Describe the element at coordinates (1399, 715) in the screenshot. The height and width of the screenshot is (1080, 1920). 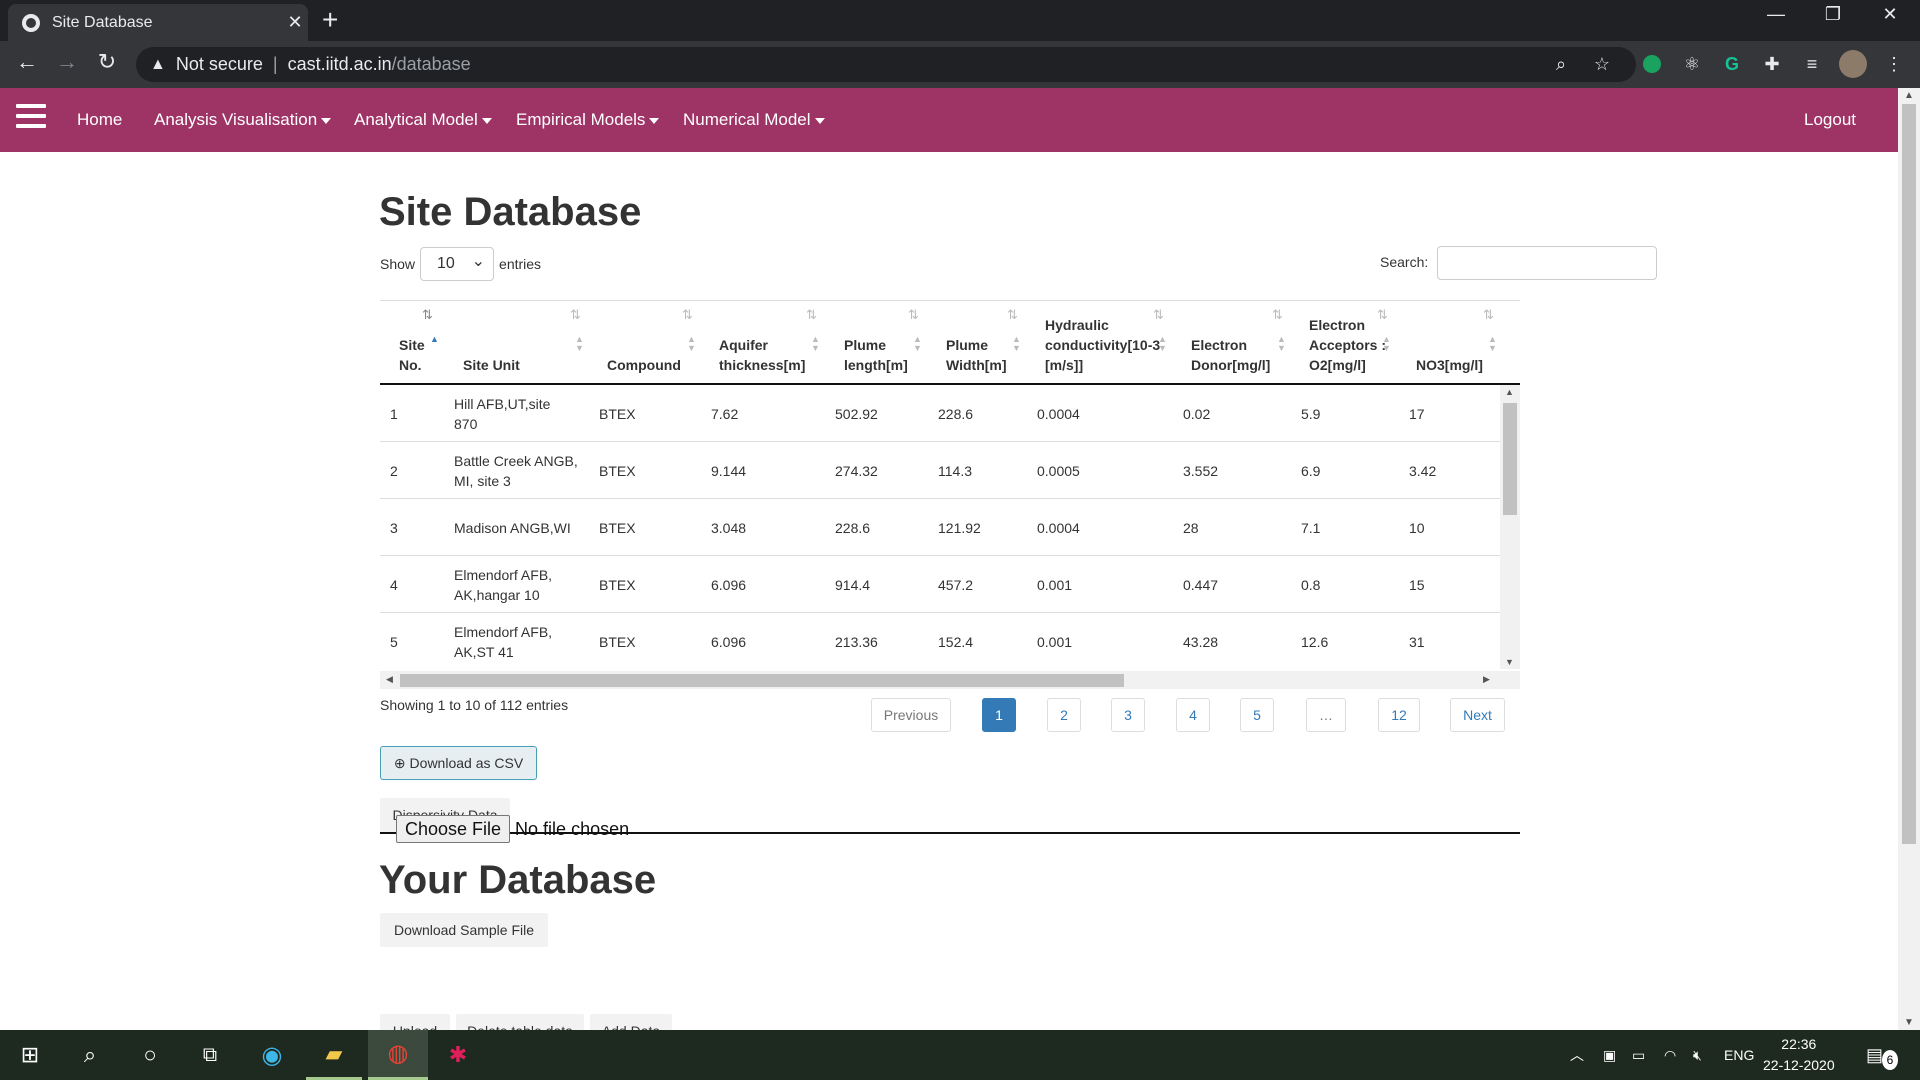
I see `pagination-page-12: 12` at that location.